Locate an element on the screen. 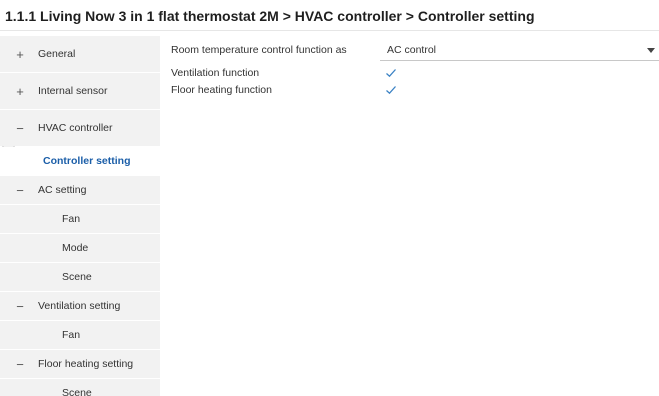  floor-heating-checkbox is located at coordinates (391, 90).